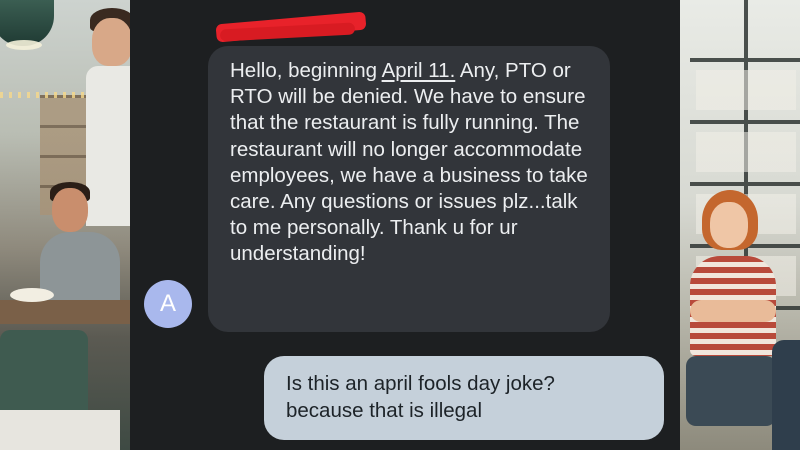 The width and height of the screenshot is (800, 450). Describe the element at coordinates (32, 295) in the screenshot. I see `food-plate` at that location.